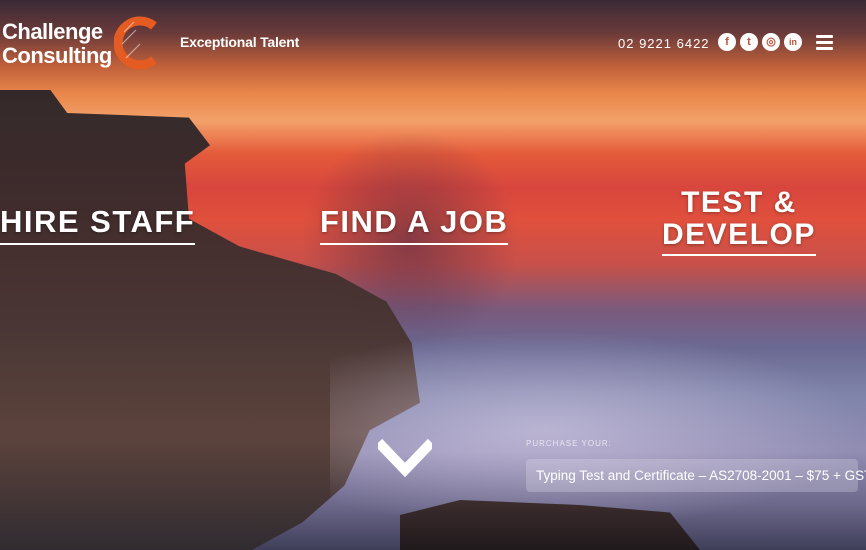 Image resolution: width=866 pixels, height=550 pixels. What do you see at coordinates (749, 42) in the screenshot?
I see `twitter-icon: t` at bounding box center [749, 42].